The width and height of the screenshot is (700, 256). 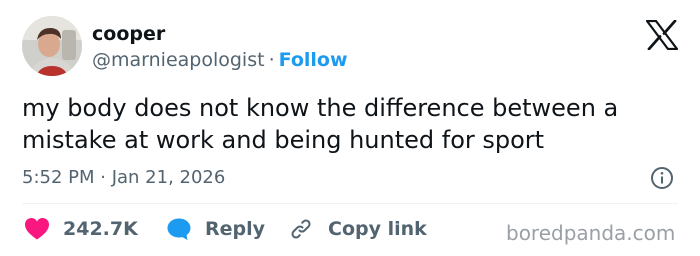 I want to click on tweet-timestamp: 5:52 PM · Jan 21, 2026, so click(x=123, y=178).